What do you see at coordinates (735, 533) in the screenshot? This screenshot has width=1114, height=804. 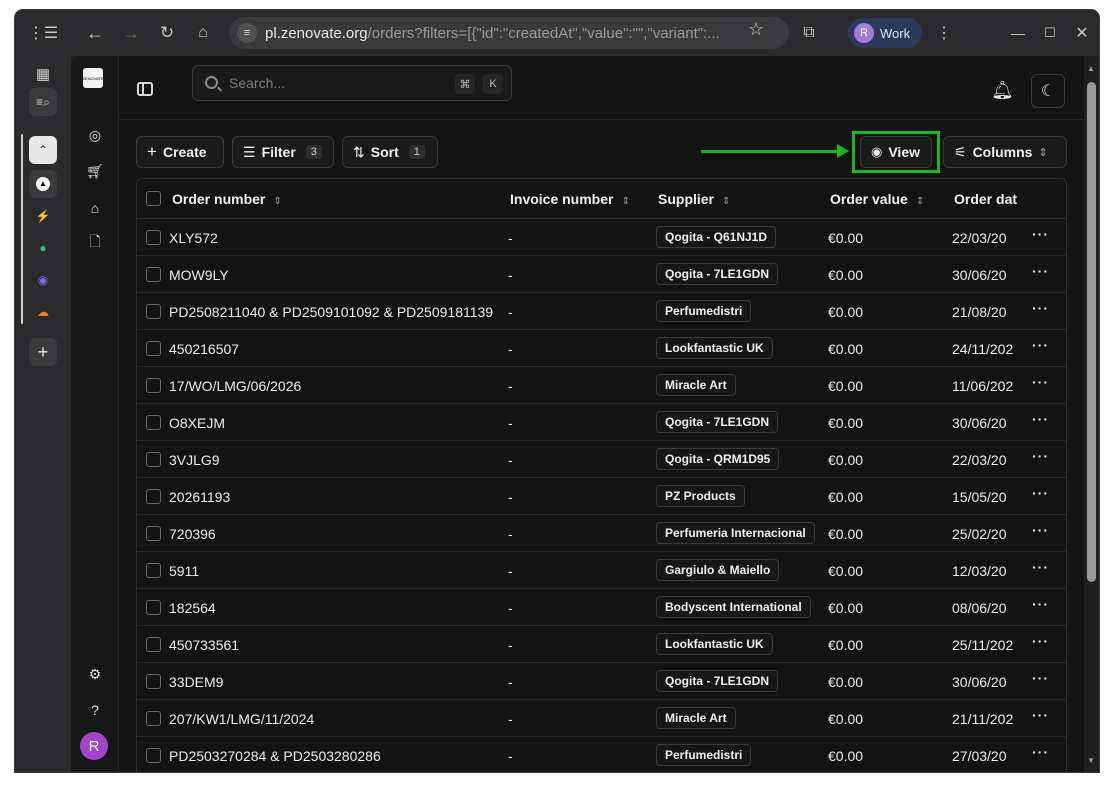 I see `supplier-badge: Perfumeria Internacional` at bounding box center [735, 533].